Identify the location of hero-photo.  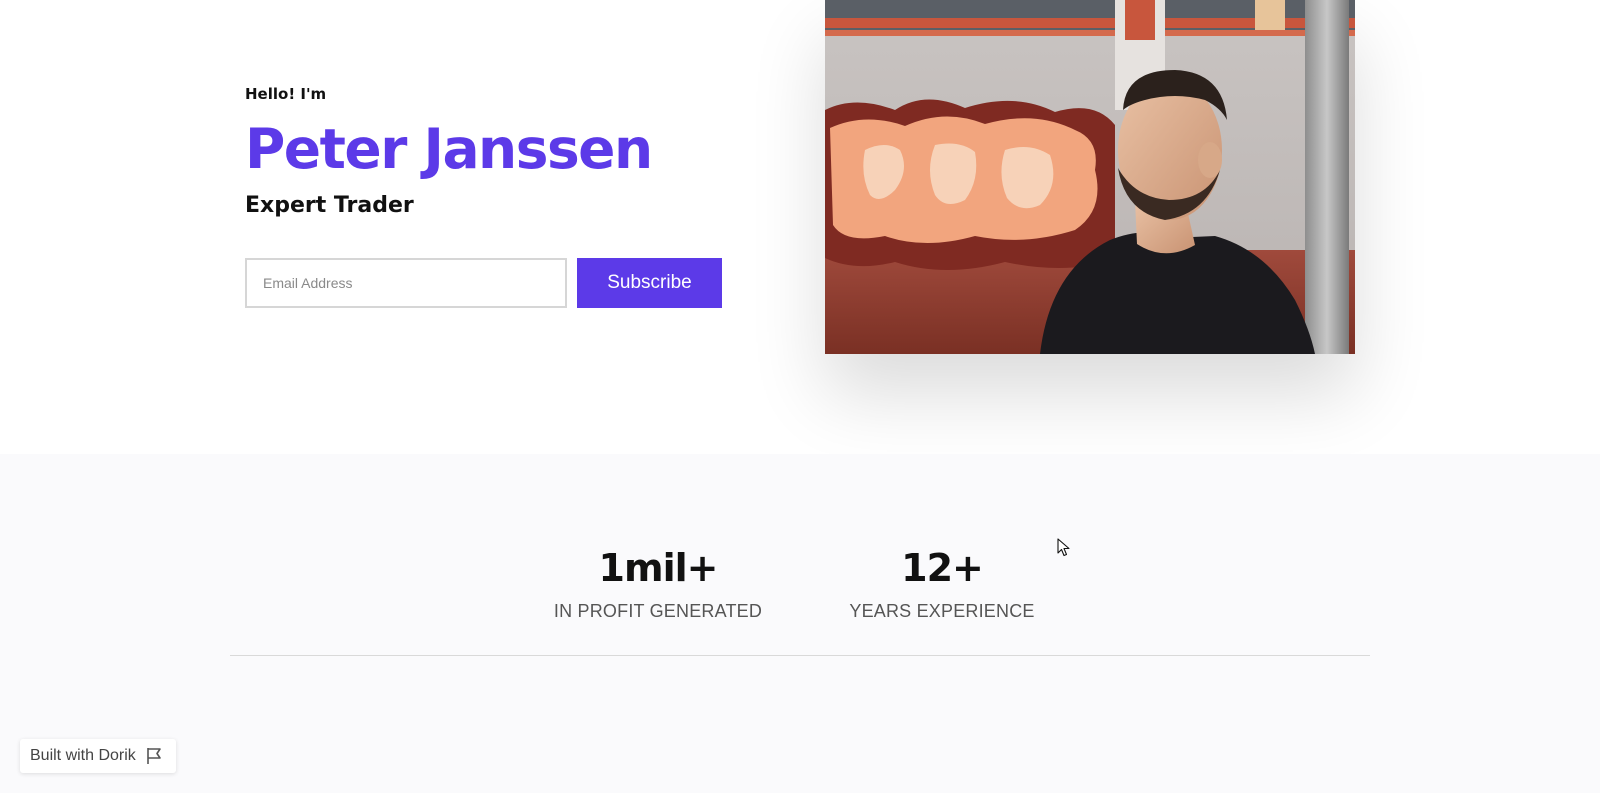
(1090, 177).